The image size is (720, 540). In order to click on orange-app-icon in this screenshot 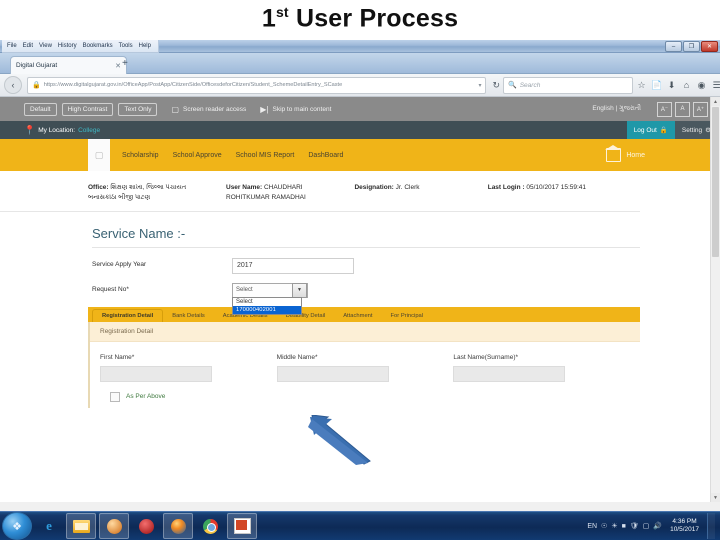, I will do `click(114, 526)`.